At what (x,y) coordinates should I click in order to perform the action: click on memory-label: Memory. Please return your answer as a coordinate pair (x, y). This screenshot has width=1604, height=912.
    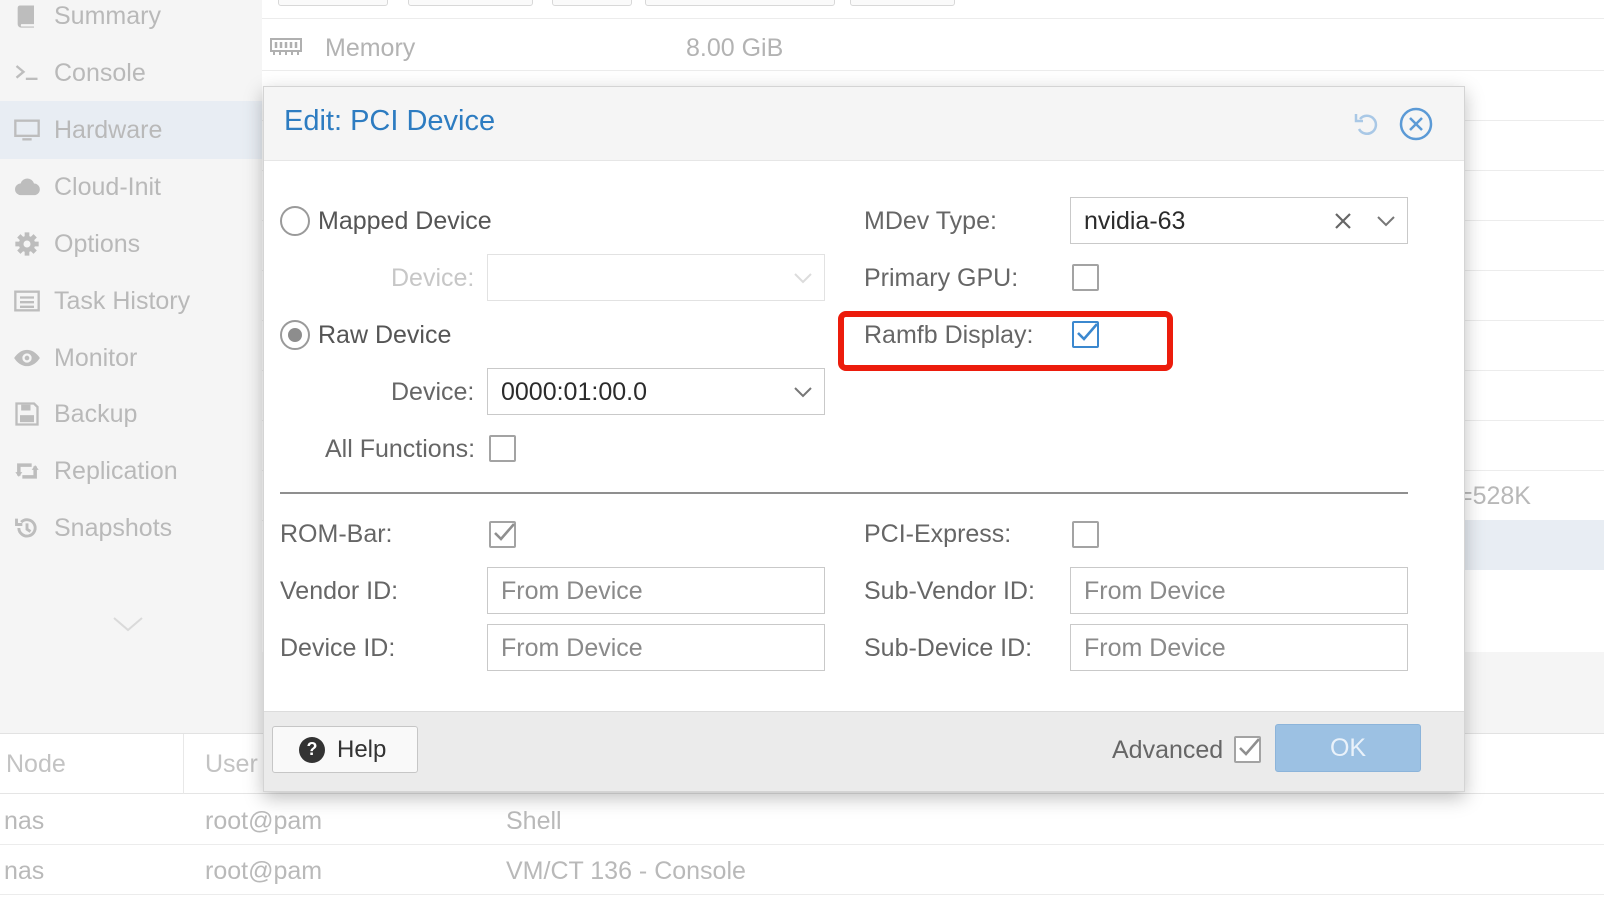
    Looking at the image, I should click on (370, 47).